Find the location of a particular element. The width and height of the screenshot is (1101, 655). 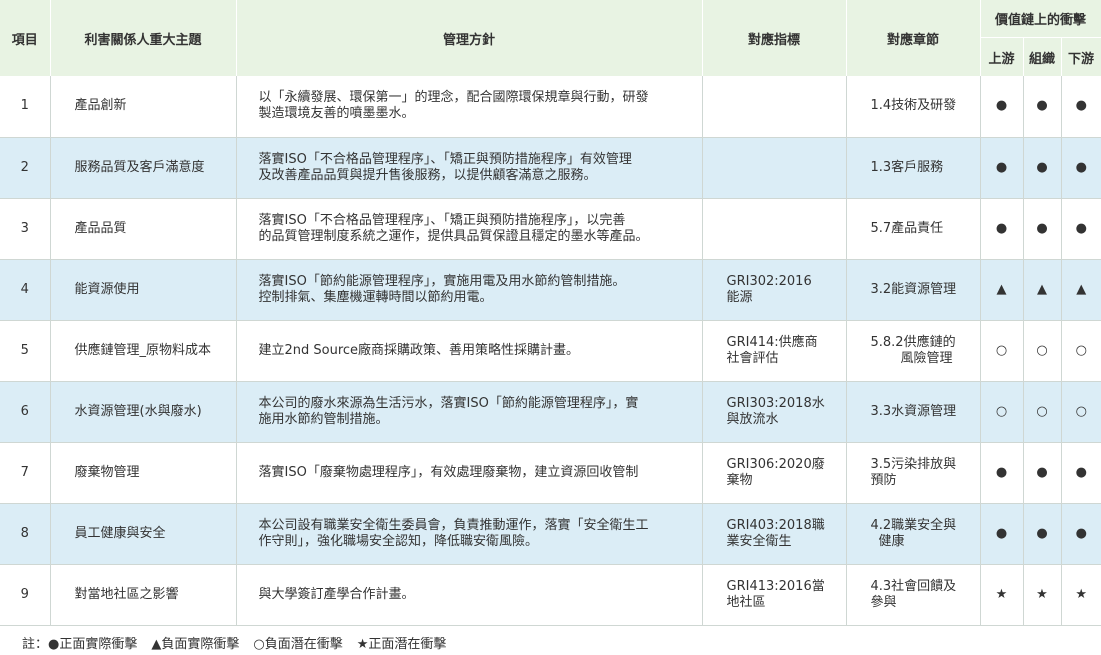

indicator-cell: GRI414:供應商 社會評估 is located at coordinates (774, 351).